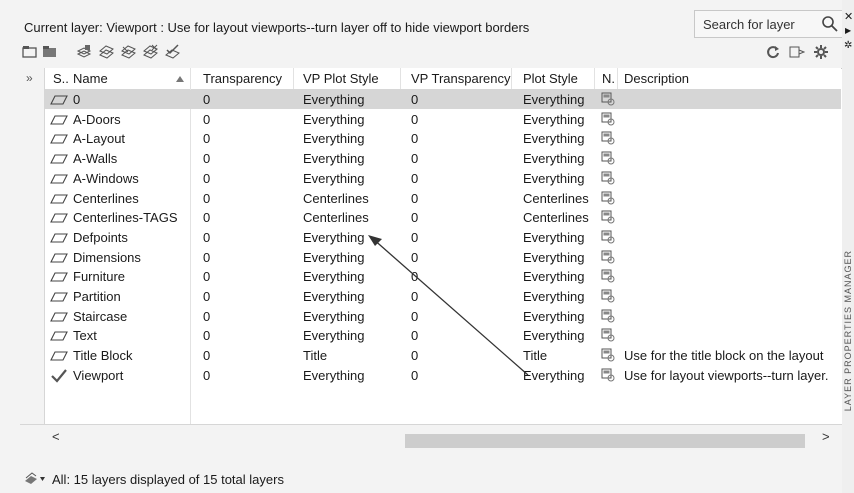  I want to click on layer-row: A-Layout 0 Everything 0 Everything, so click(443, 138).